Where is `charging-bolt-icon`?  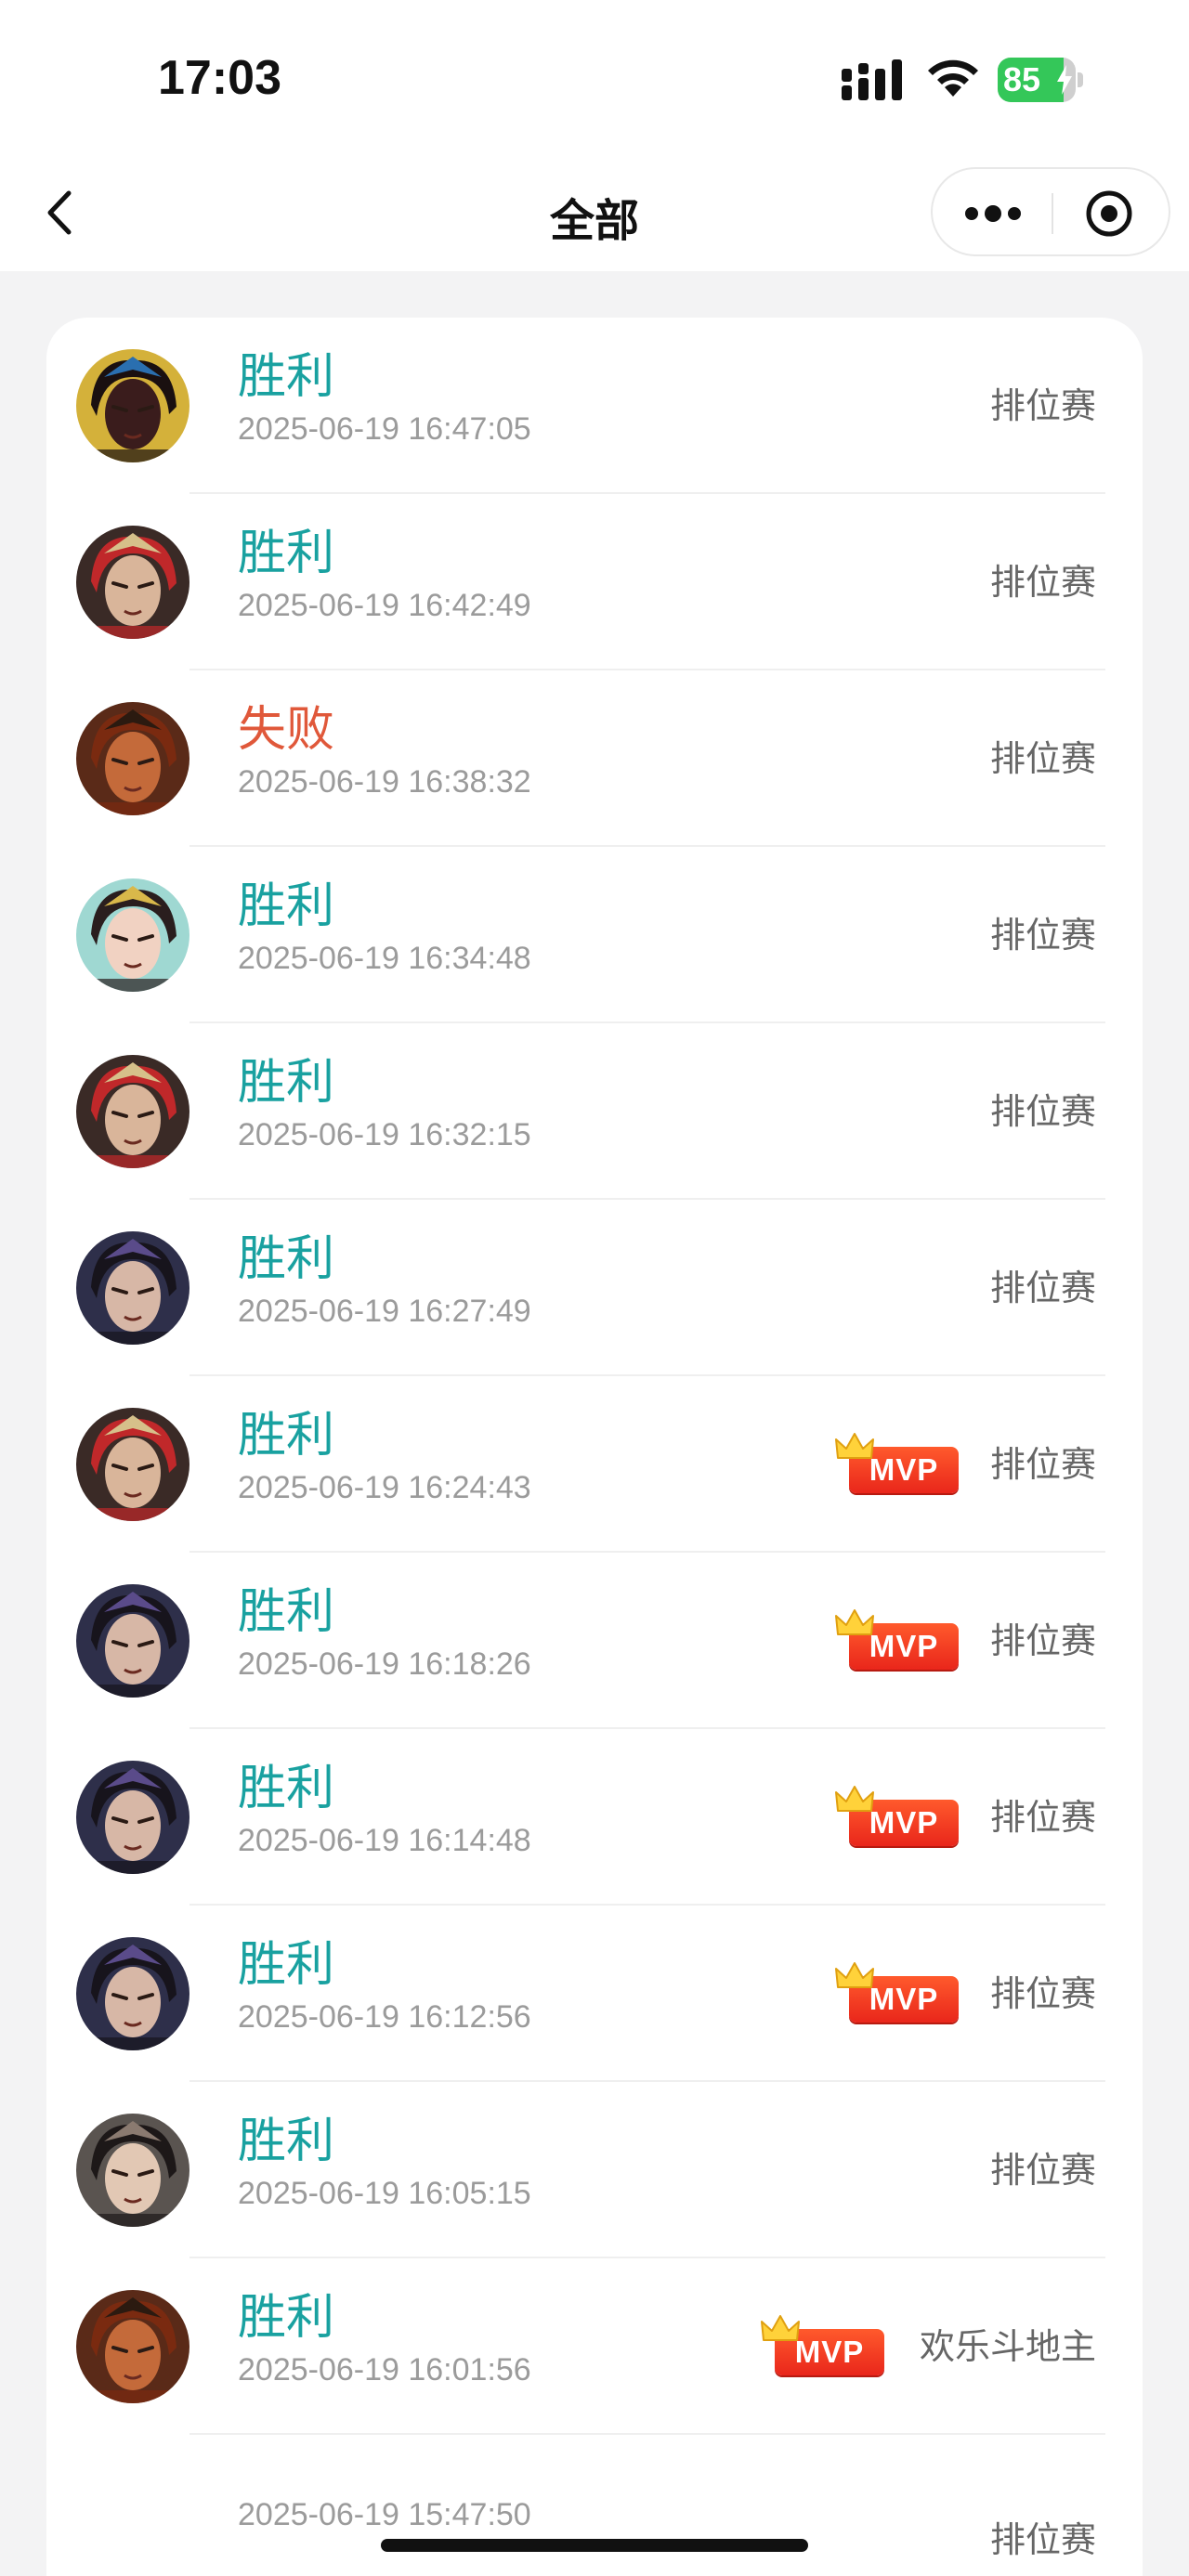
charging-bolt-icon is located at coordinates (1065, 80).